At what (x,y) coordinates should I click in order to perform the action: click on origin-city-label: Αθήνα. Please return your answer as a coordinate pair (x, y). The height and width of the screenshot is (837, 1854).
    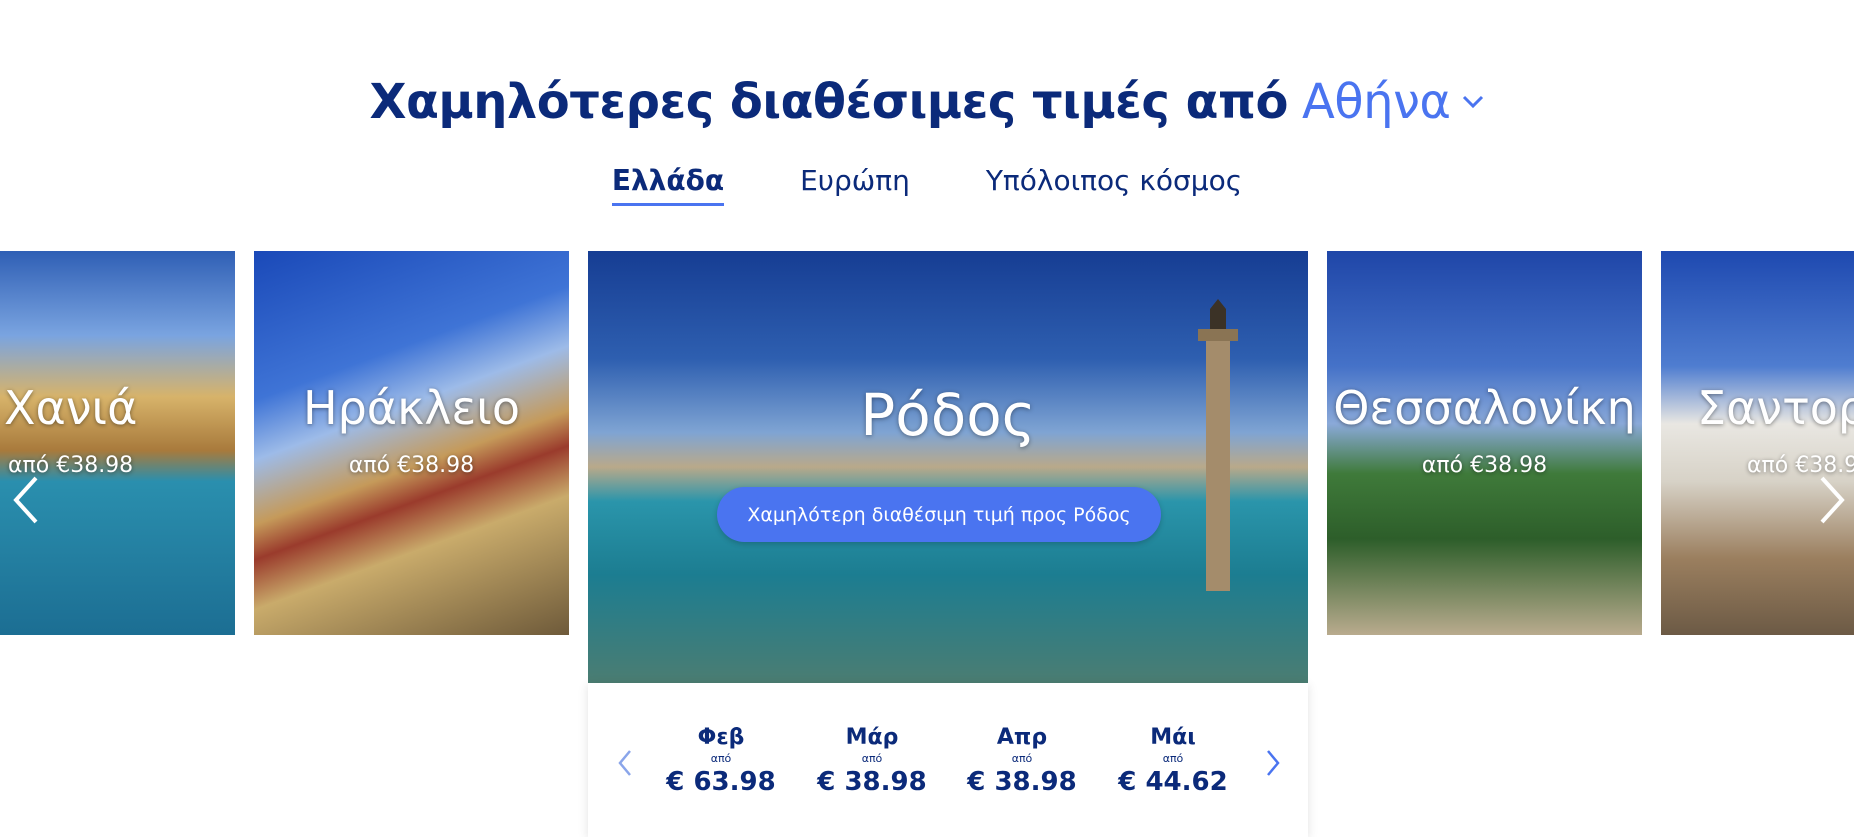
    Looking at the image, I should click on (1376, 102).